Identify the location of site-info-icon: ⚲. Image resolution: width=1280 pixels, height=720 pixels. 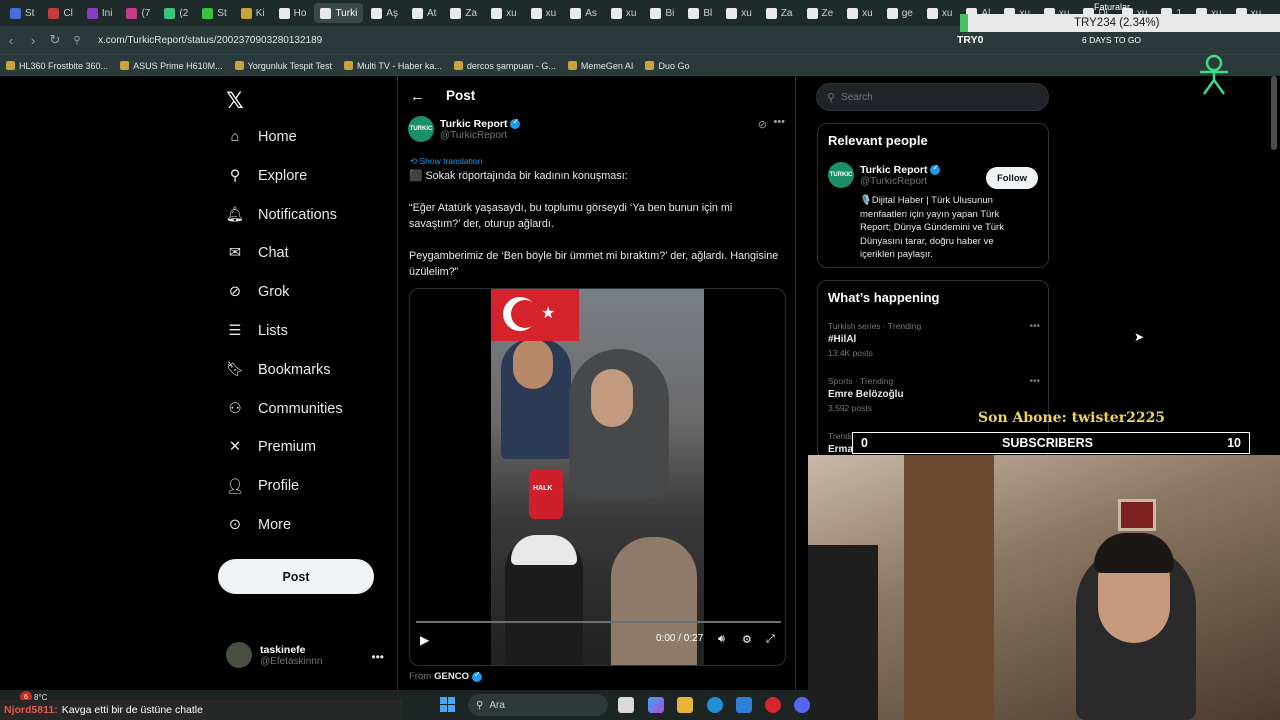
(77, 40).